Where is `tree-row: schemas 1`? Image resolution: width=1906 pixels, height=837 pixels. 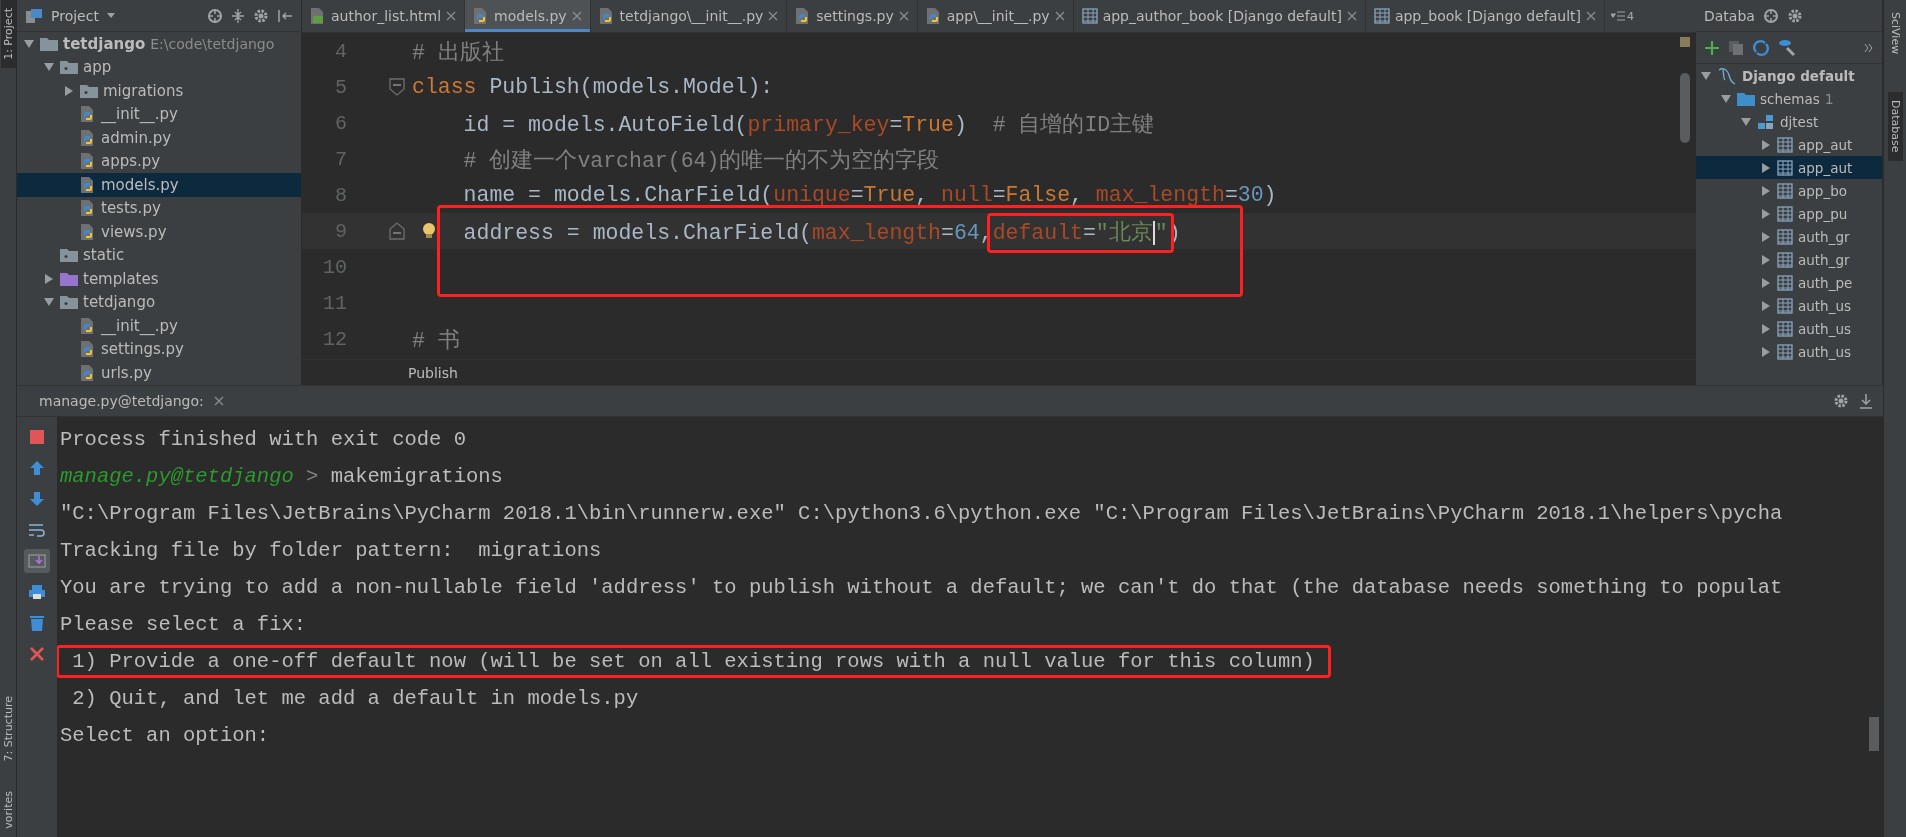
tree-row: schemas 1 is located at coordinates (1789, 98).